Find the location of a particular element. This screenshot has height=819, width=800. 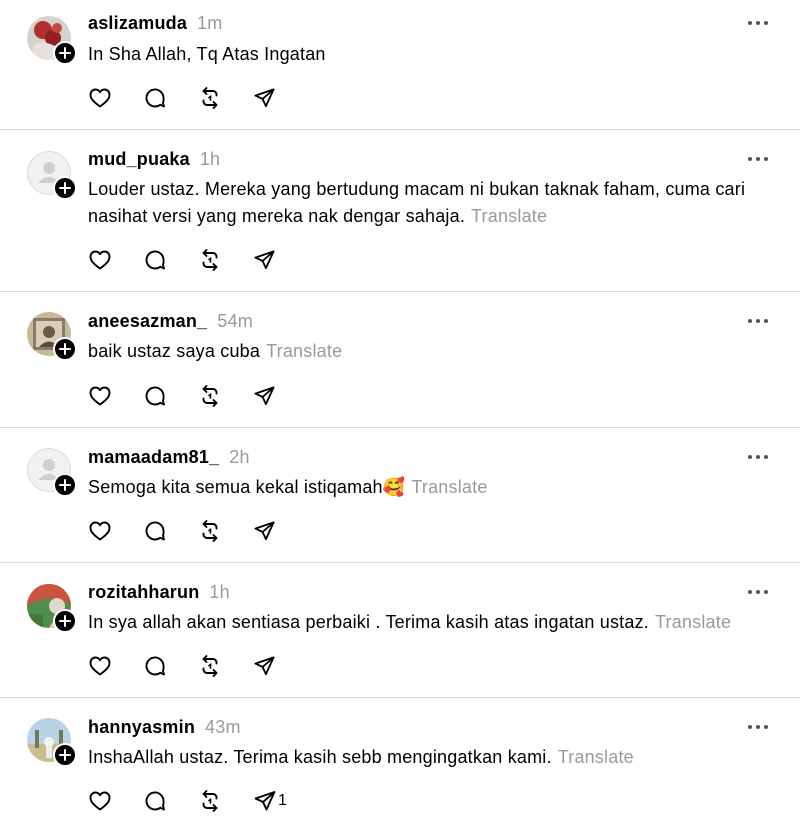

post-header: mud_puaka 1h is located at coordinates (154, 159).